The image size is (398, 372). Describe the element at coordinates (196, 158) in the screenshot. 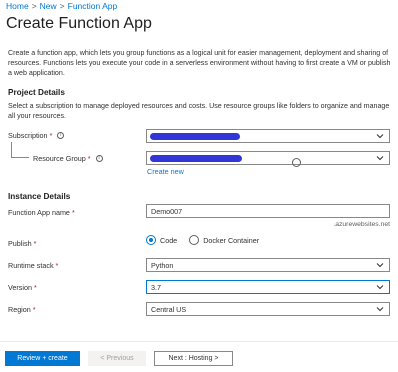

I see `redacted-resource-group-value` at that location.